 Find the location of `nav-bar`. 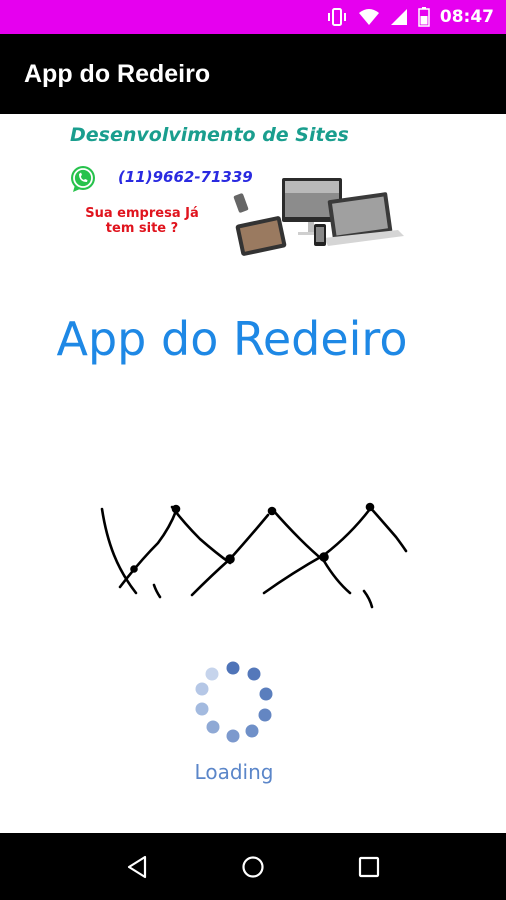

nav-bar is located at coordinates (253, 866).